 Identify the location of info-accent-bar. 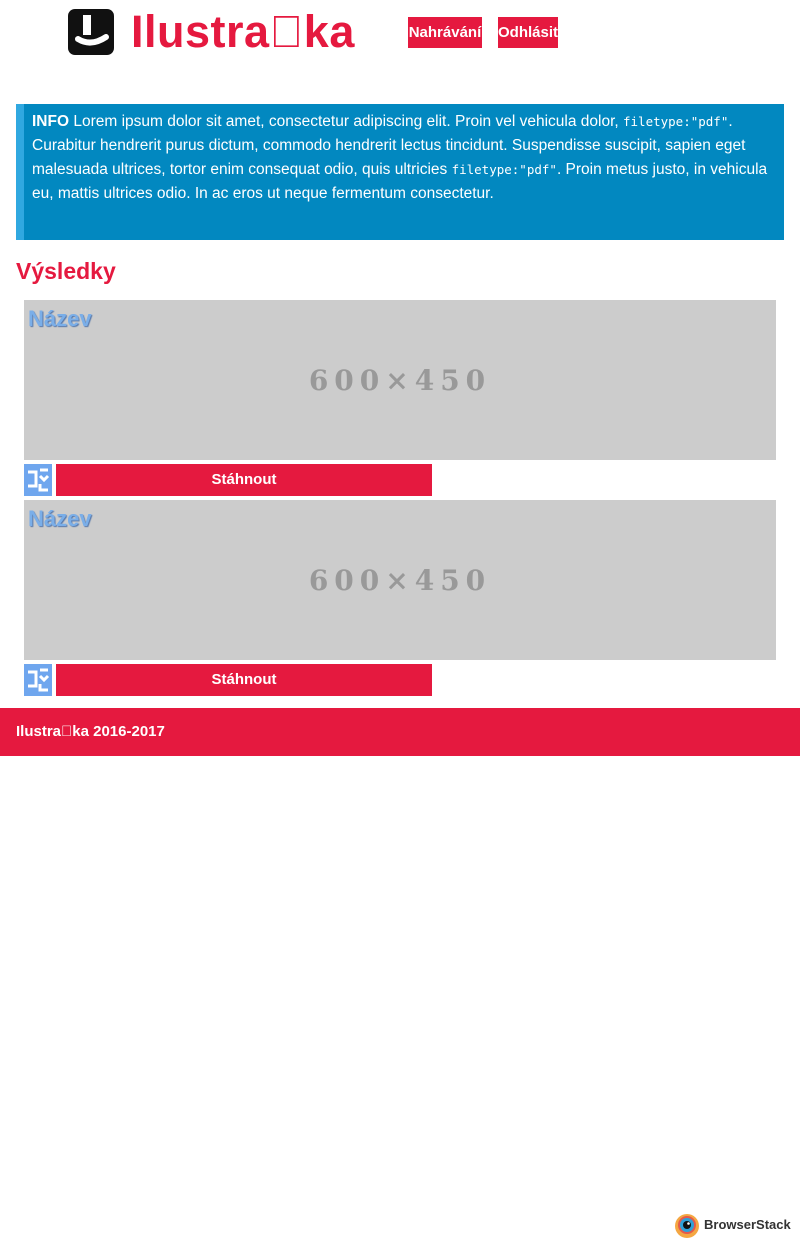
(20, 172).